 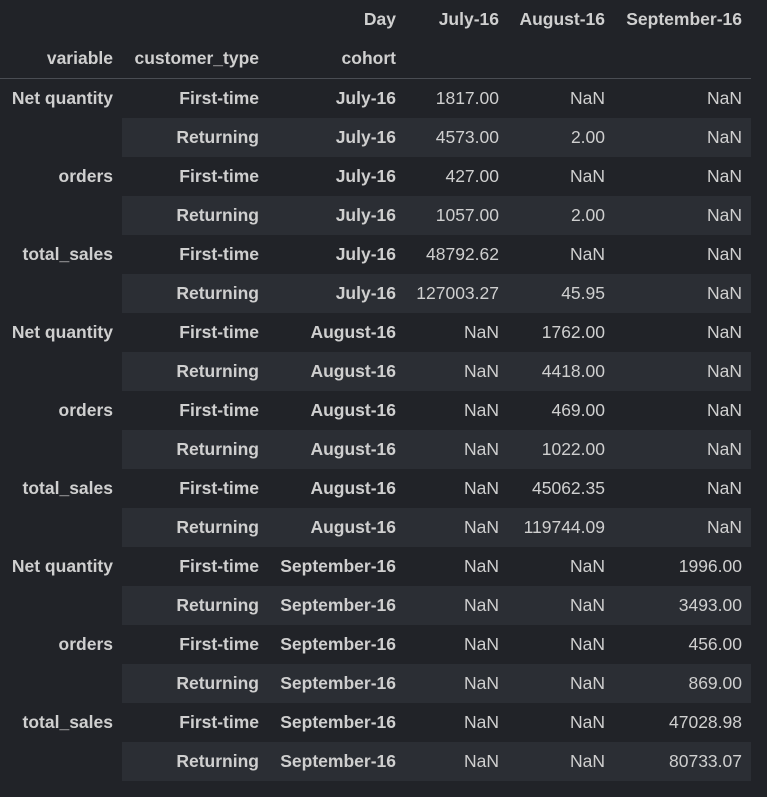 I want to click on table-row: Returning September-16 NaN NaN 80733.07, so click(x=375, y=761).